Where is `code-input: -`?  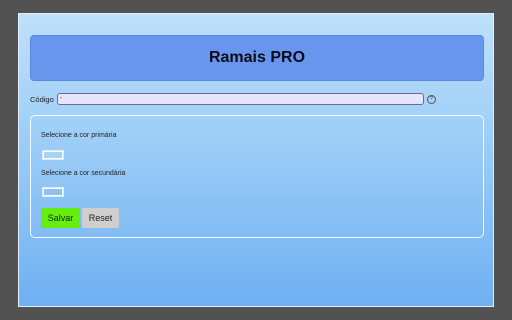
code-input: - is located at coordinates (240, 99).